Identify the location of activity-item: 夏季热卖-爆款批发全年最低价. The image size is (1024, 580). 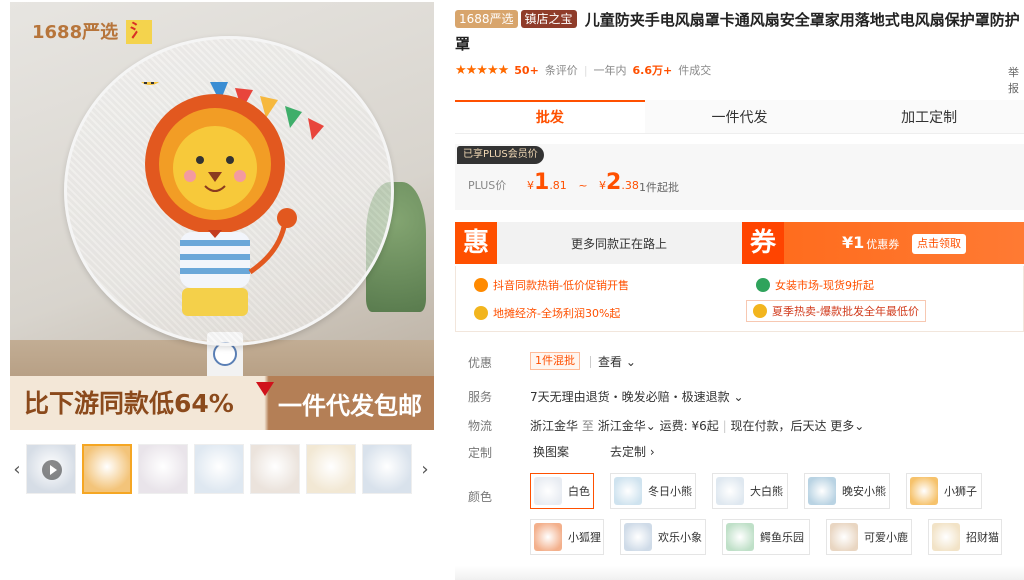
(836, 311).